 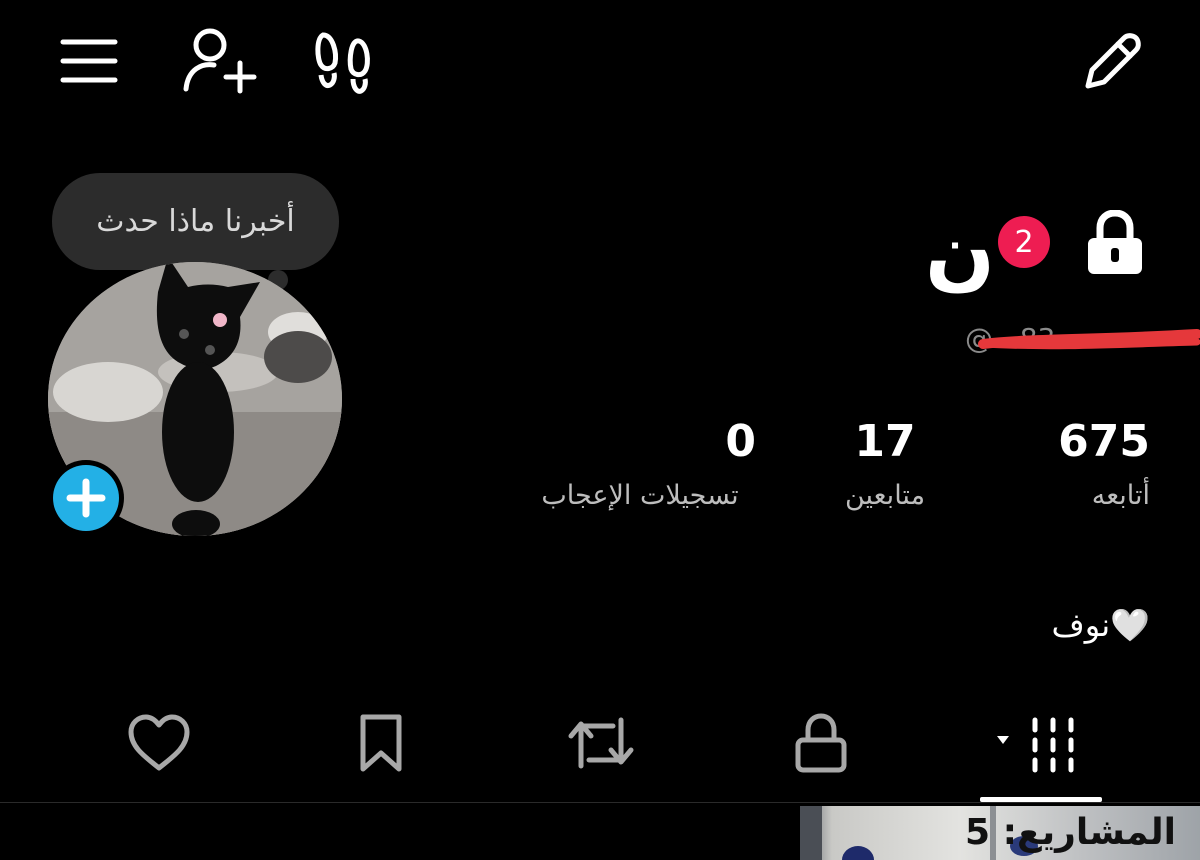 I want to click on bookmark-icon, so click(x=381, y=743).